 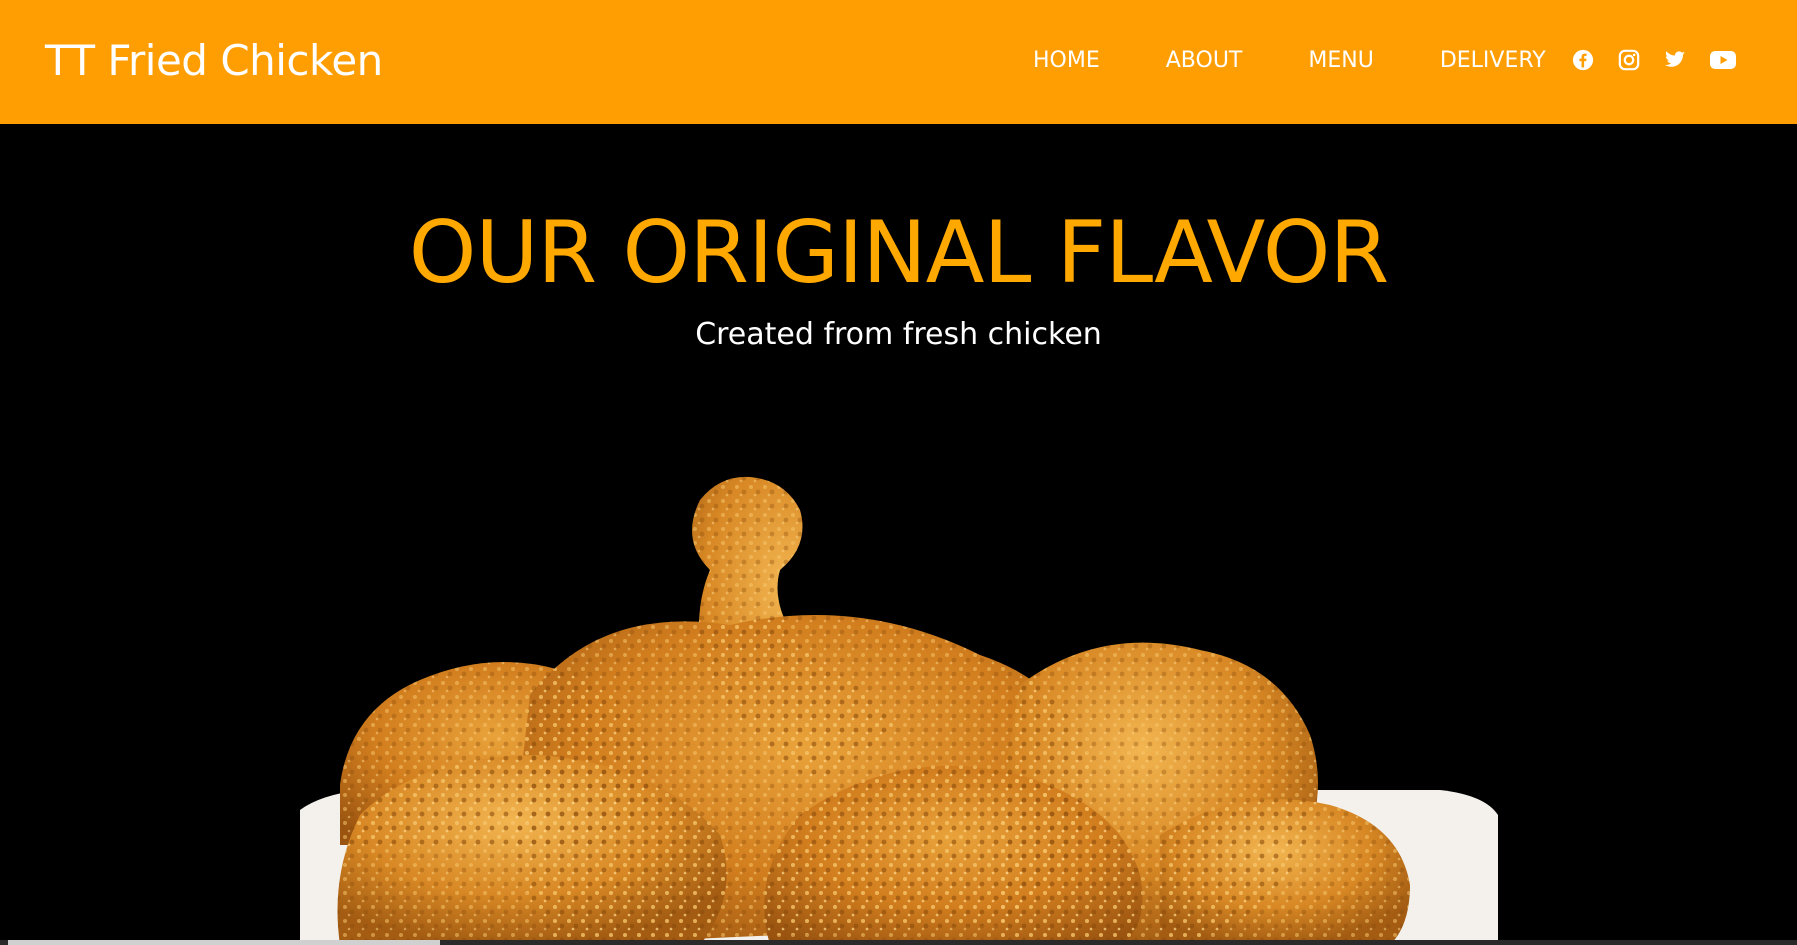 I want to click on nav-item-about: ABOUT, so click(x=1204, y=61).